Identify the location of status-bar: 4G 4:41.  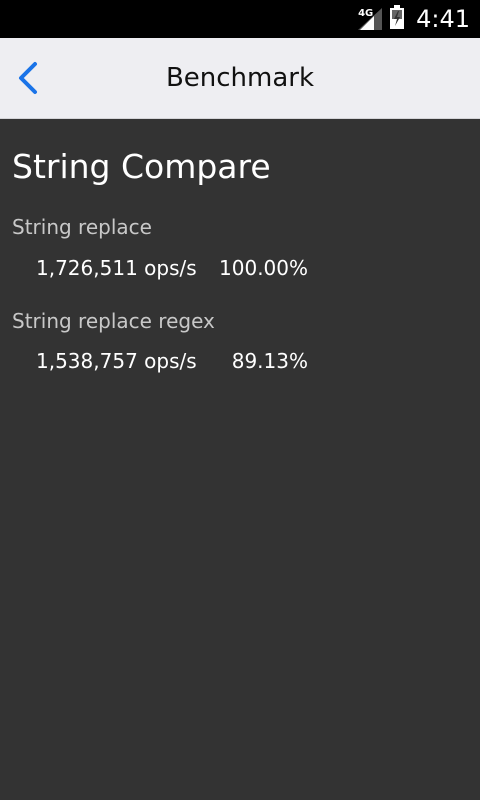
(240, 19).